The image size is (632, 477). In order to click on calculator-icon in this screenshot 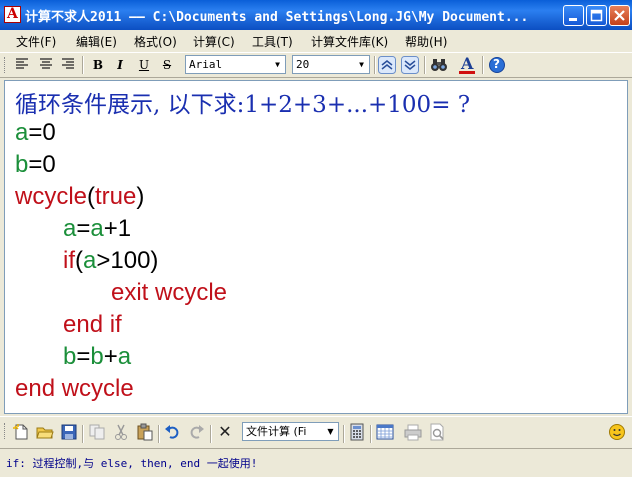, I will do `click(357, 432)`.